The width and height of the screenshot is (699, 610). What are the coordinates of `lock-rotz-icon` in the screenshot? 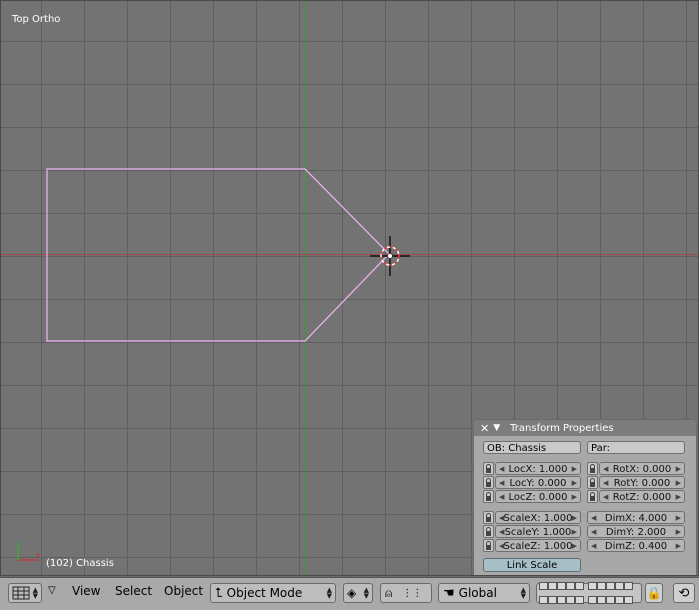 It's located at (592, 496).